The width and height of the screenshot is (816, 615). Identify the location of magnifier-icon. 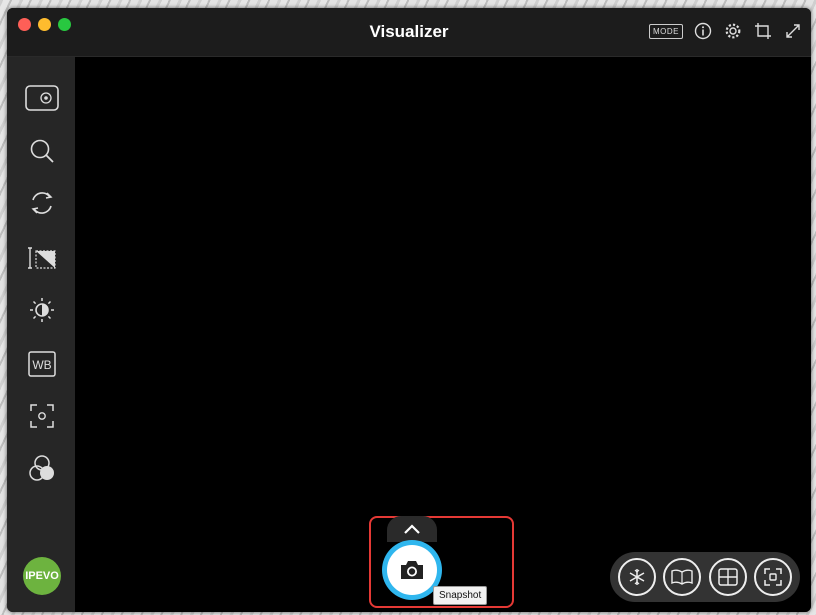
(42, 151).